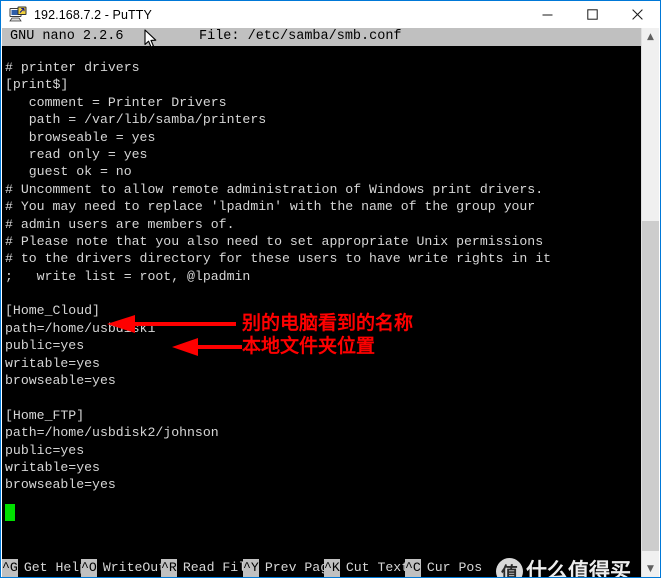  Describe the element at coordinates (93, 14) in the screenshot. I see `window-title: 192.168.7.2 - PuTTY` at that location.